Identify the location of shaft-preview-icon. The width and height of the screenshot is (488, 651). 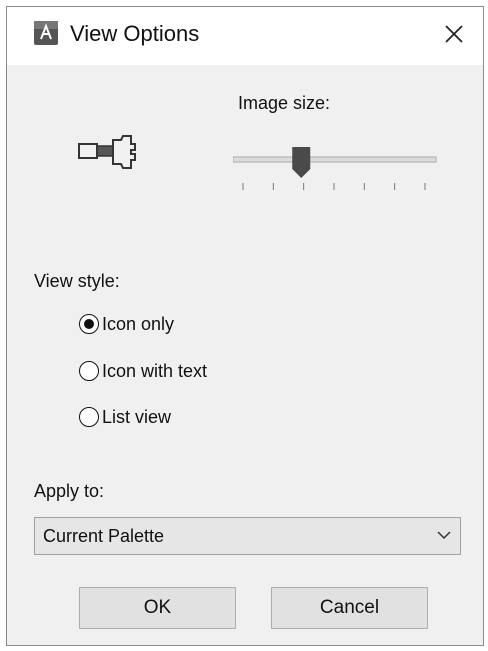
(107, 152).